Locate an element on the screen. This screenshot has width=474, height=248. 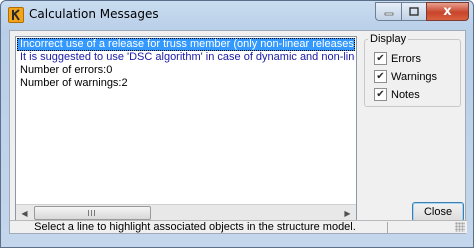
maximize-button is located at coordinates (413, 11).